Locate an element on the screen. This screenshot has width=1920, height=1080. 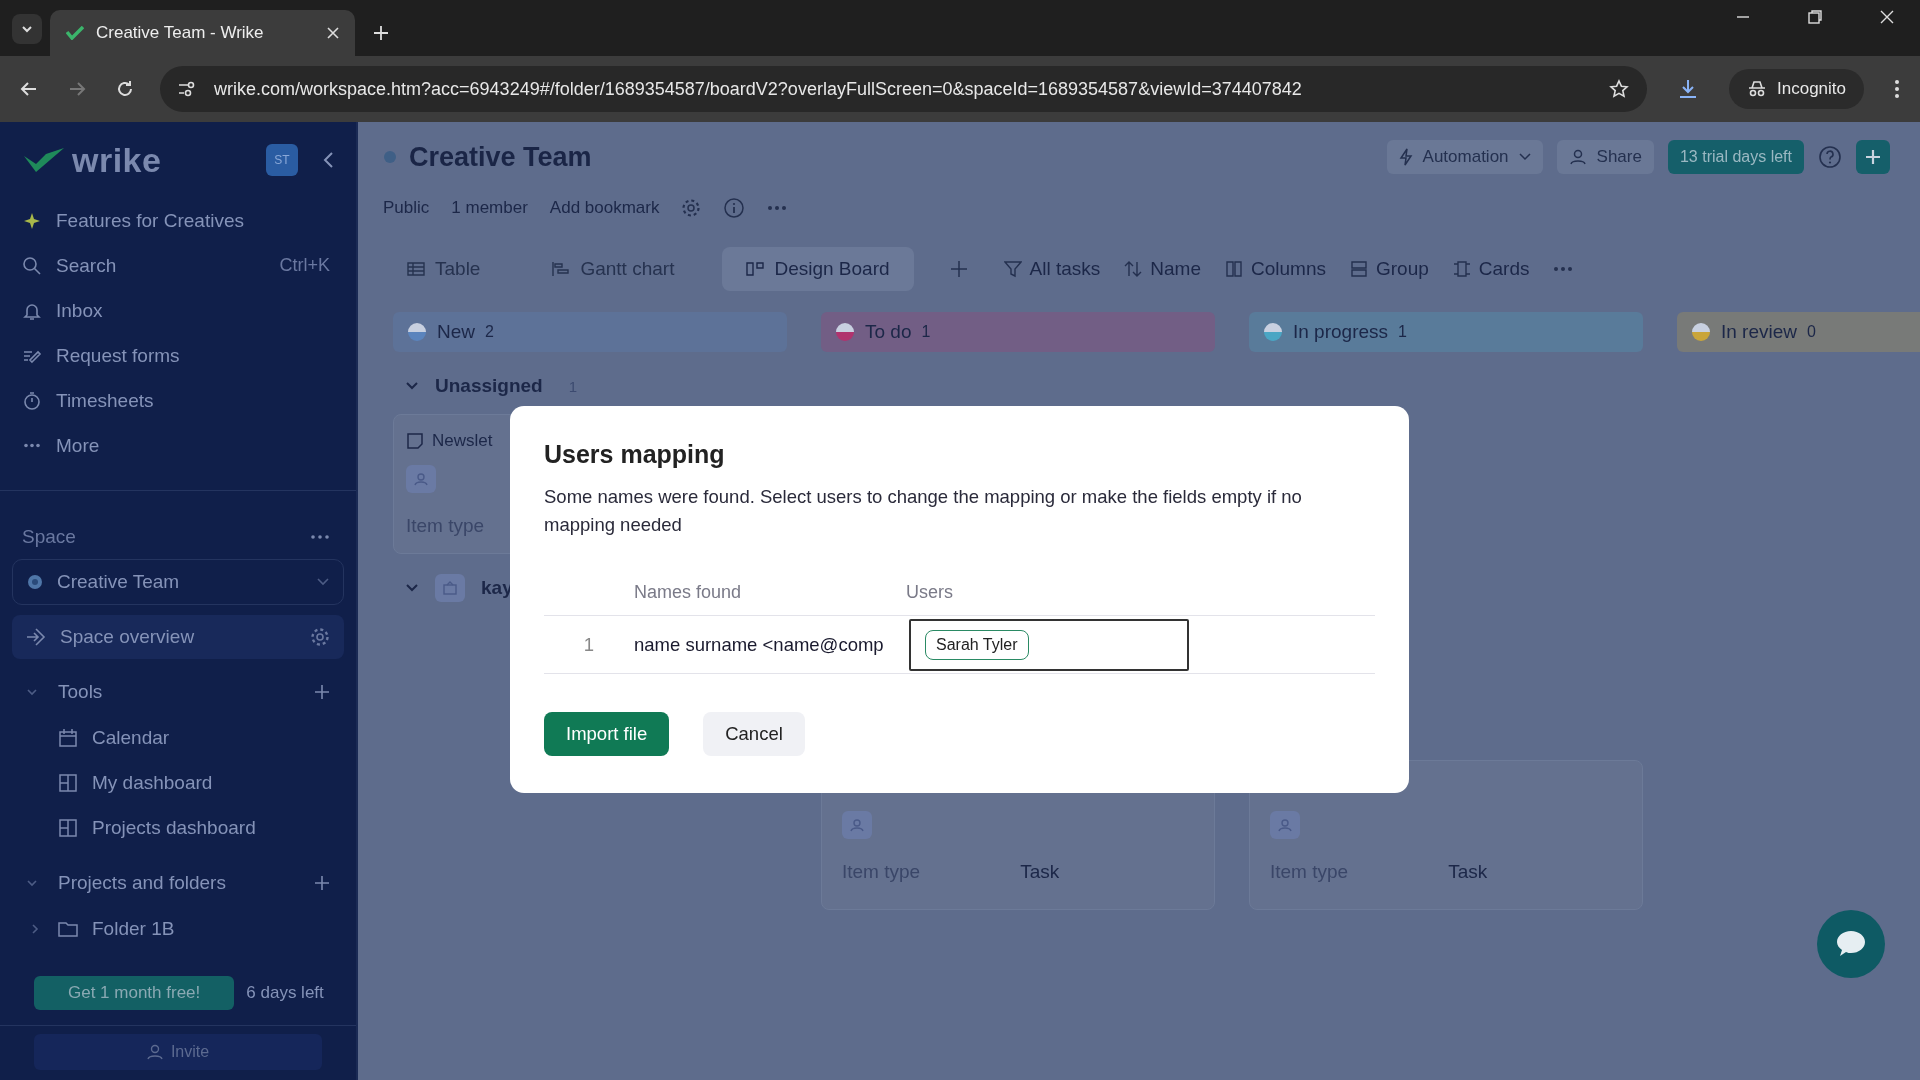
table-cell-text: name surname <name@comp is located at coordinates (759, 644).